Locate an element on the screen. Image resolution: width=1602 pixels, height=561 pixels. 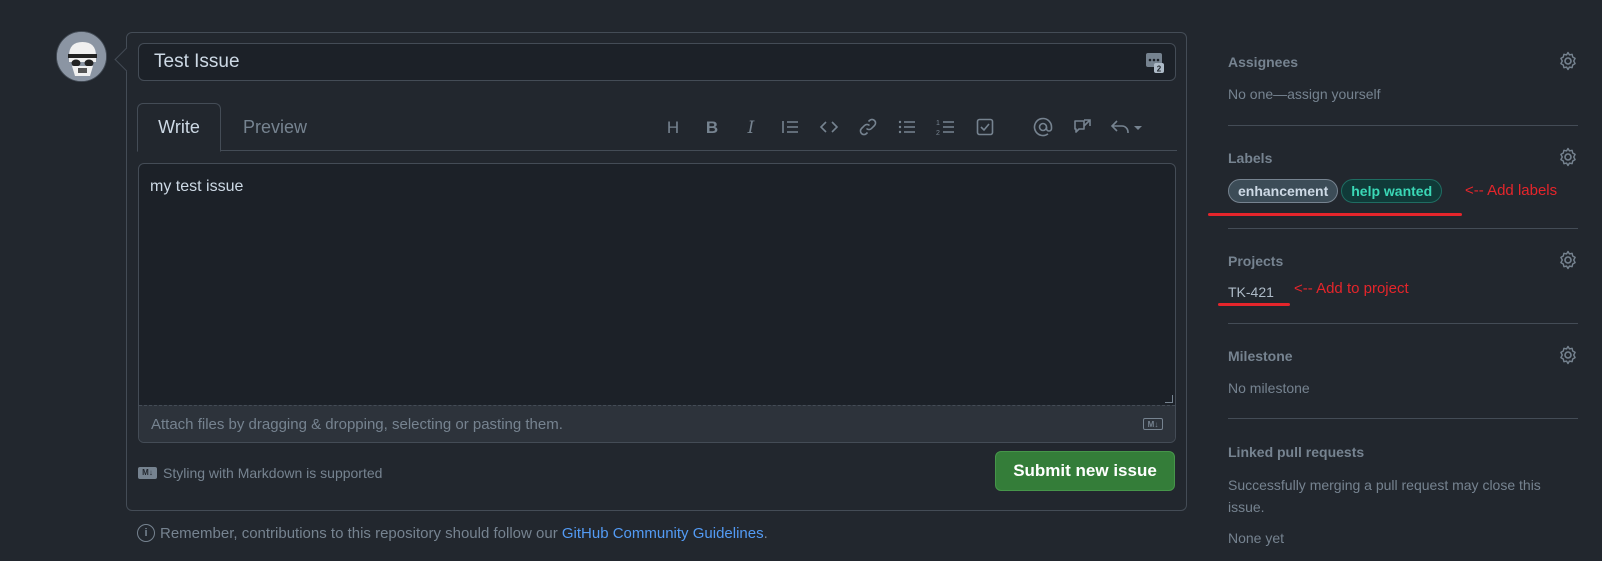
issue-title-input: Test Issue 2 is located at coordinates (657, 62).